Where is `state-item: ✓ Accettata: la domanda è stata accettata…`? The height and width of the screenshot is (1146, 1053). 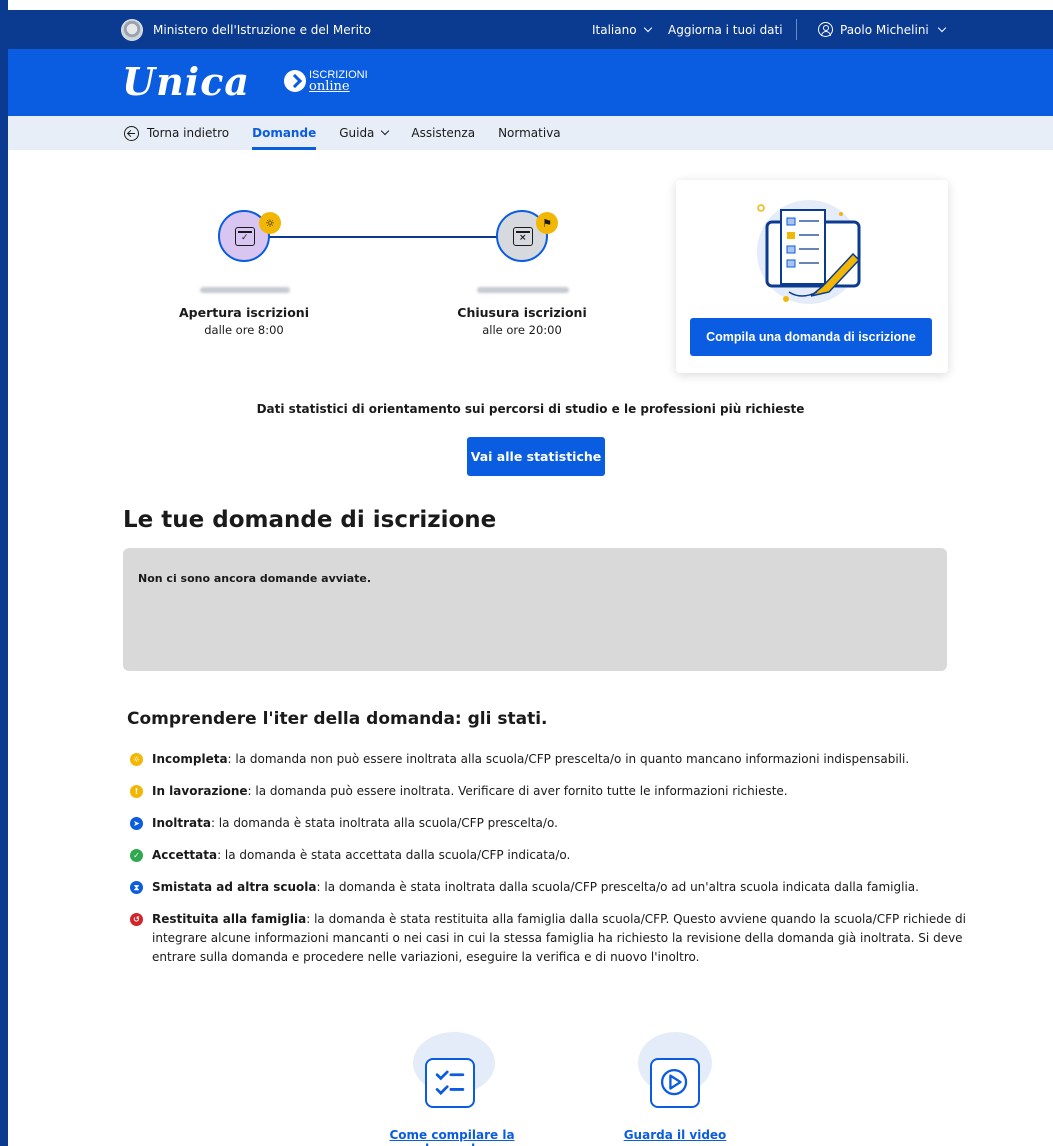 state-item: ✓ Accettata: la domanda è stata accettata… is located at coordinates (565, 855).